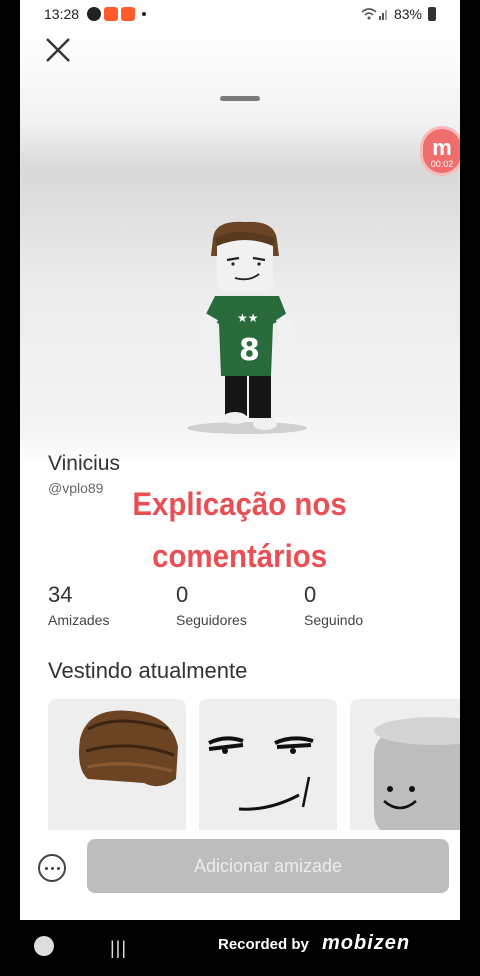 The height and width of the screenshot is (976, 480). Describe the element at coordinates (239, 504) in the screenshot. I see `overlay-line-1: Explicação nos` at that location.